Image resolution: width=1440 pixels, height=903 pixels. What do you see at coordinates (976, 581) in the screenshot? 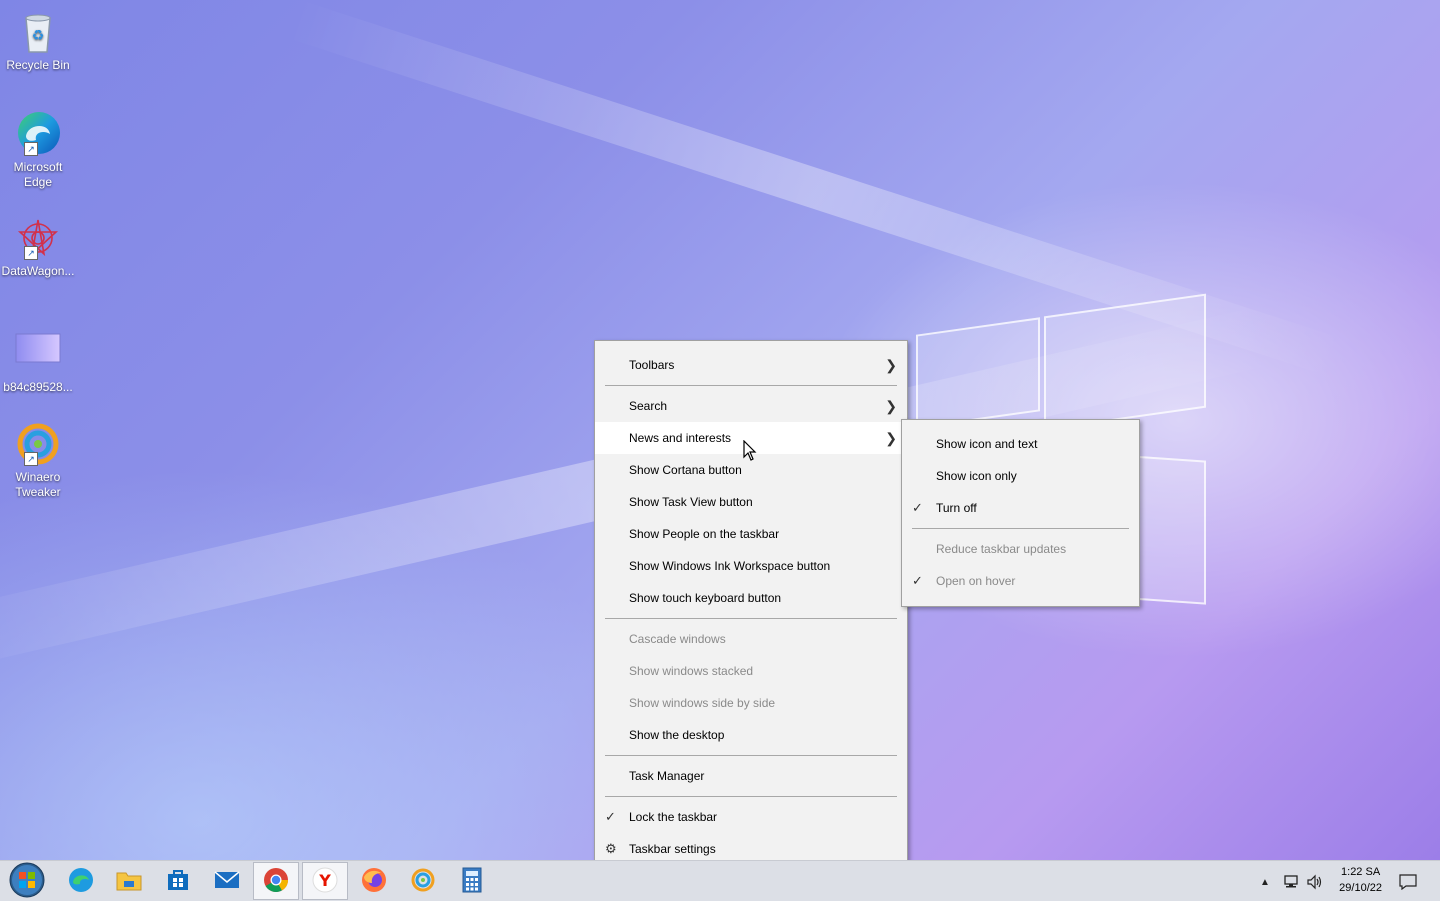
I see `menu-item-label: Open on hover` at bounding box center [976, 581].